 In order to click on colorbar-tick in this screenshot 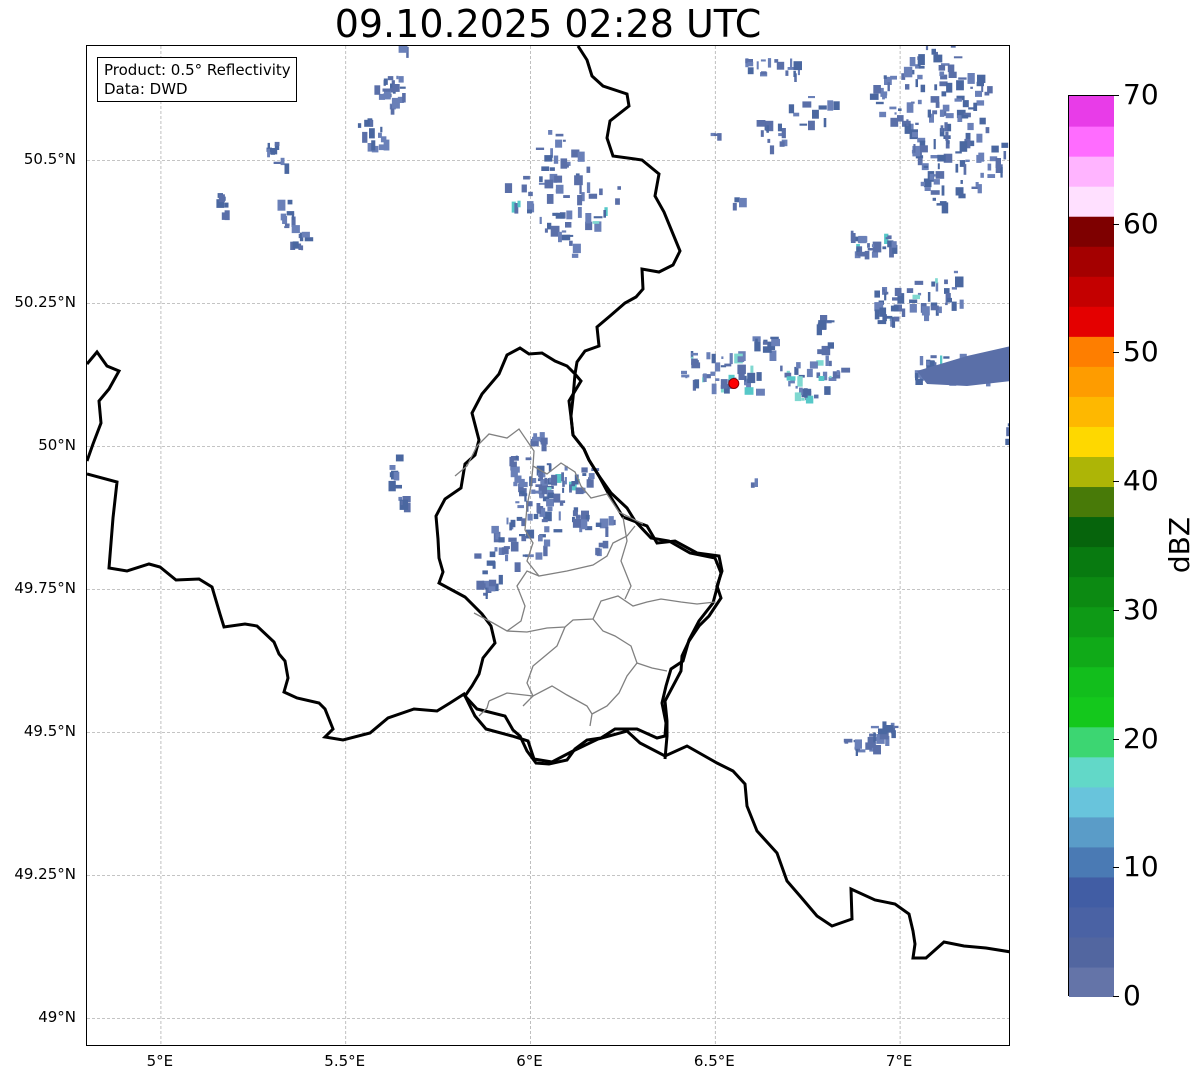, I will do `click(1116, 996)`.